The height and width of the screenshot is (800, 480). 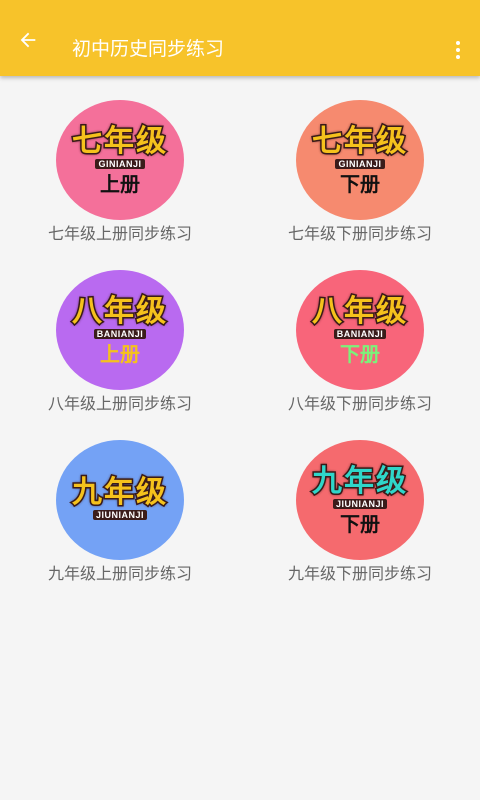 I want to click on grade-badge: 七年级 GINIANJI 下册, so click(x=360, y=160).